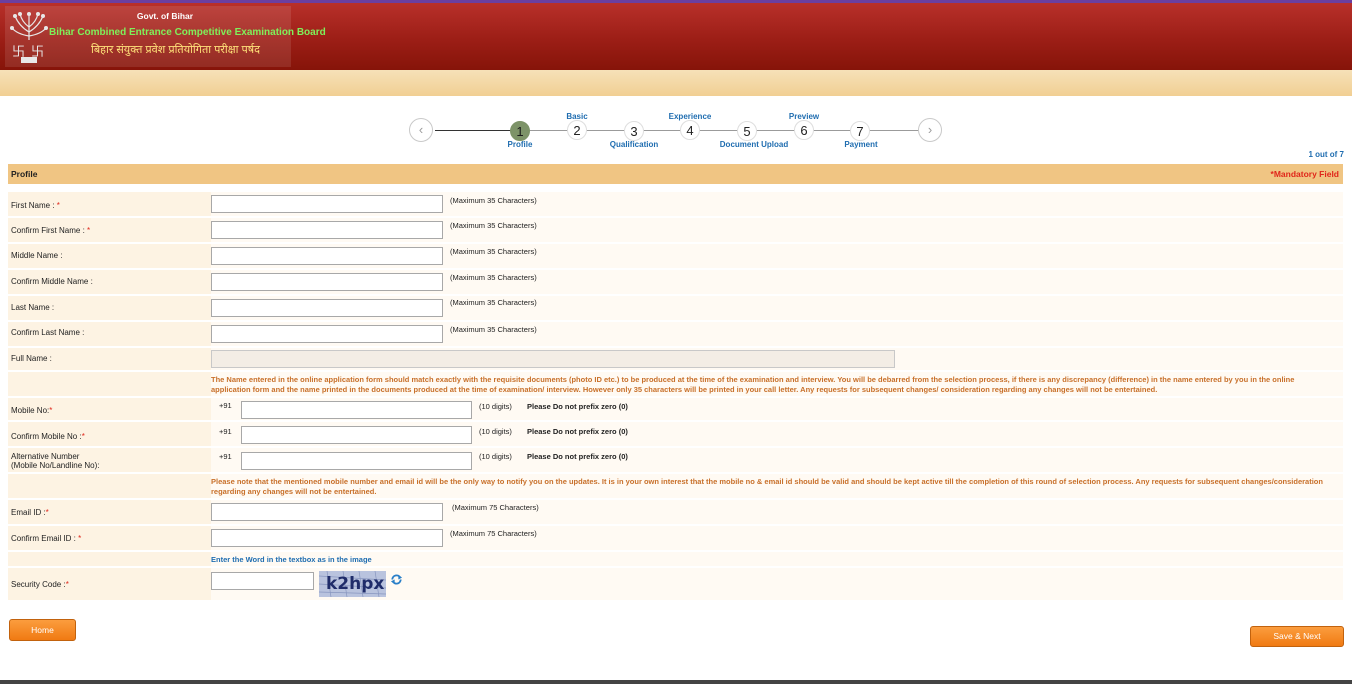 The height and width of the screenshot is (684, 1352). I want to click on first-name-label: First Name :, so click(34, 205).